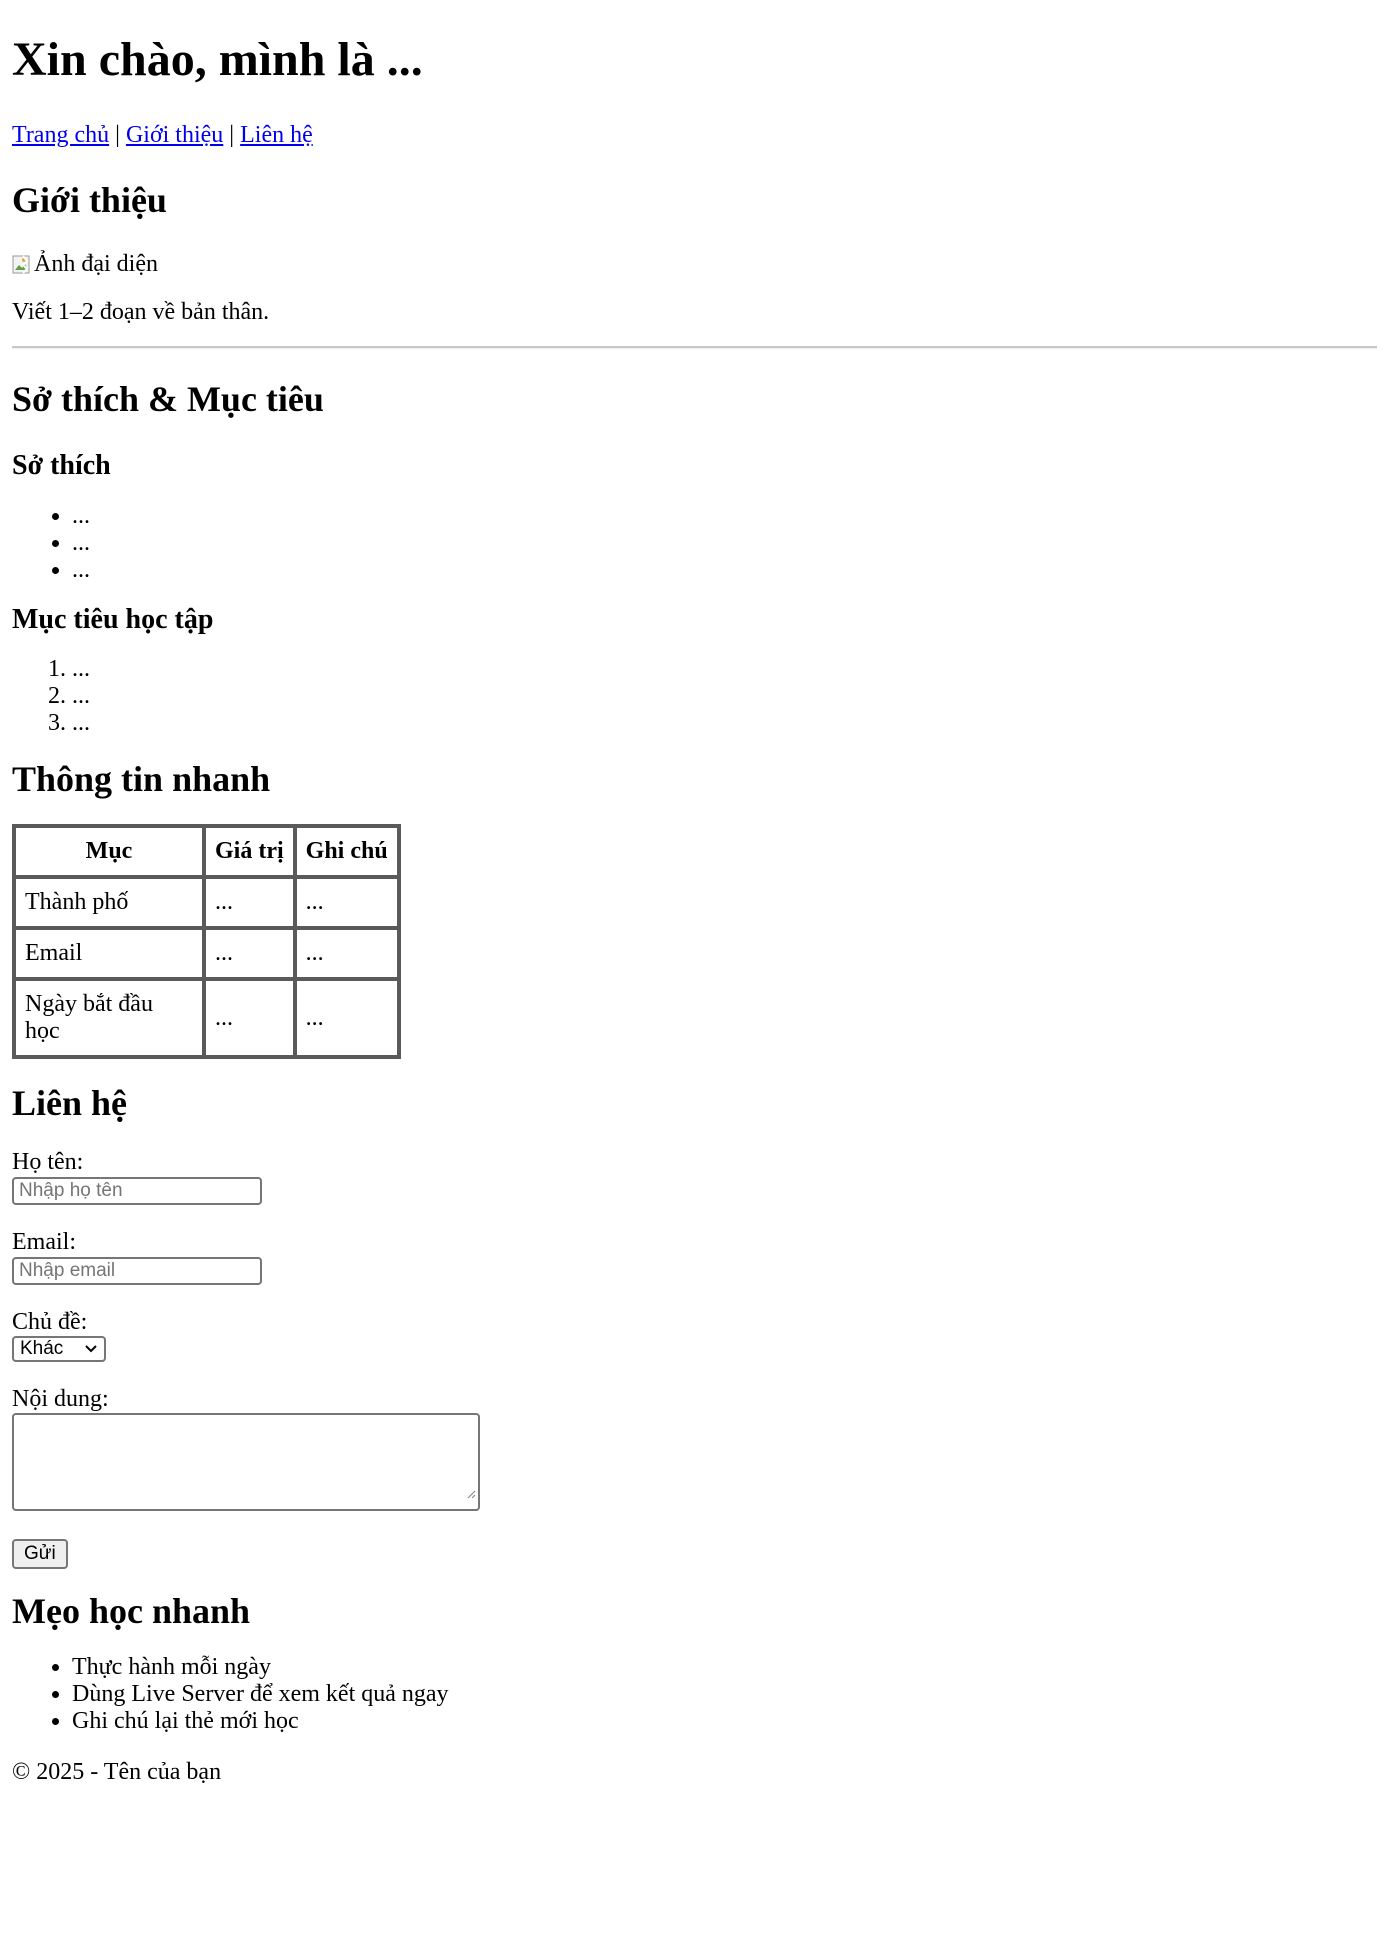 The image size is (1389, 1956). What do you see at coordinates (724, 1721) in the screenshot?
I see `list-item: Ghi chú lại thẻ mới học` at bounding box center [724, 1721].